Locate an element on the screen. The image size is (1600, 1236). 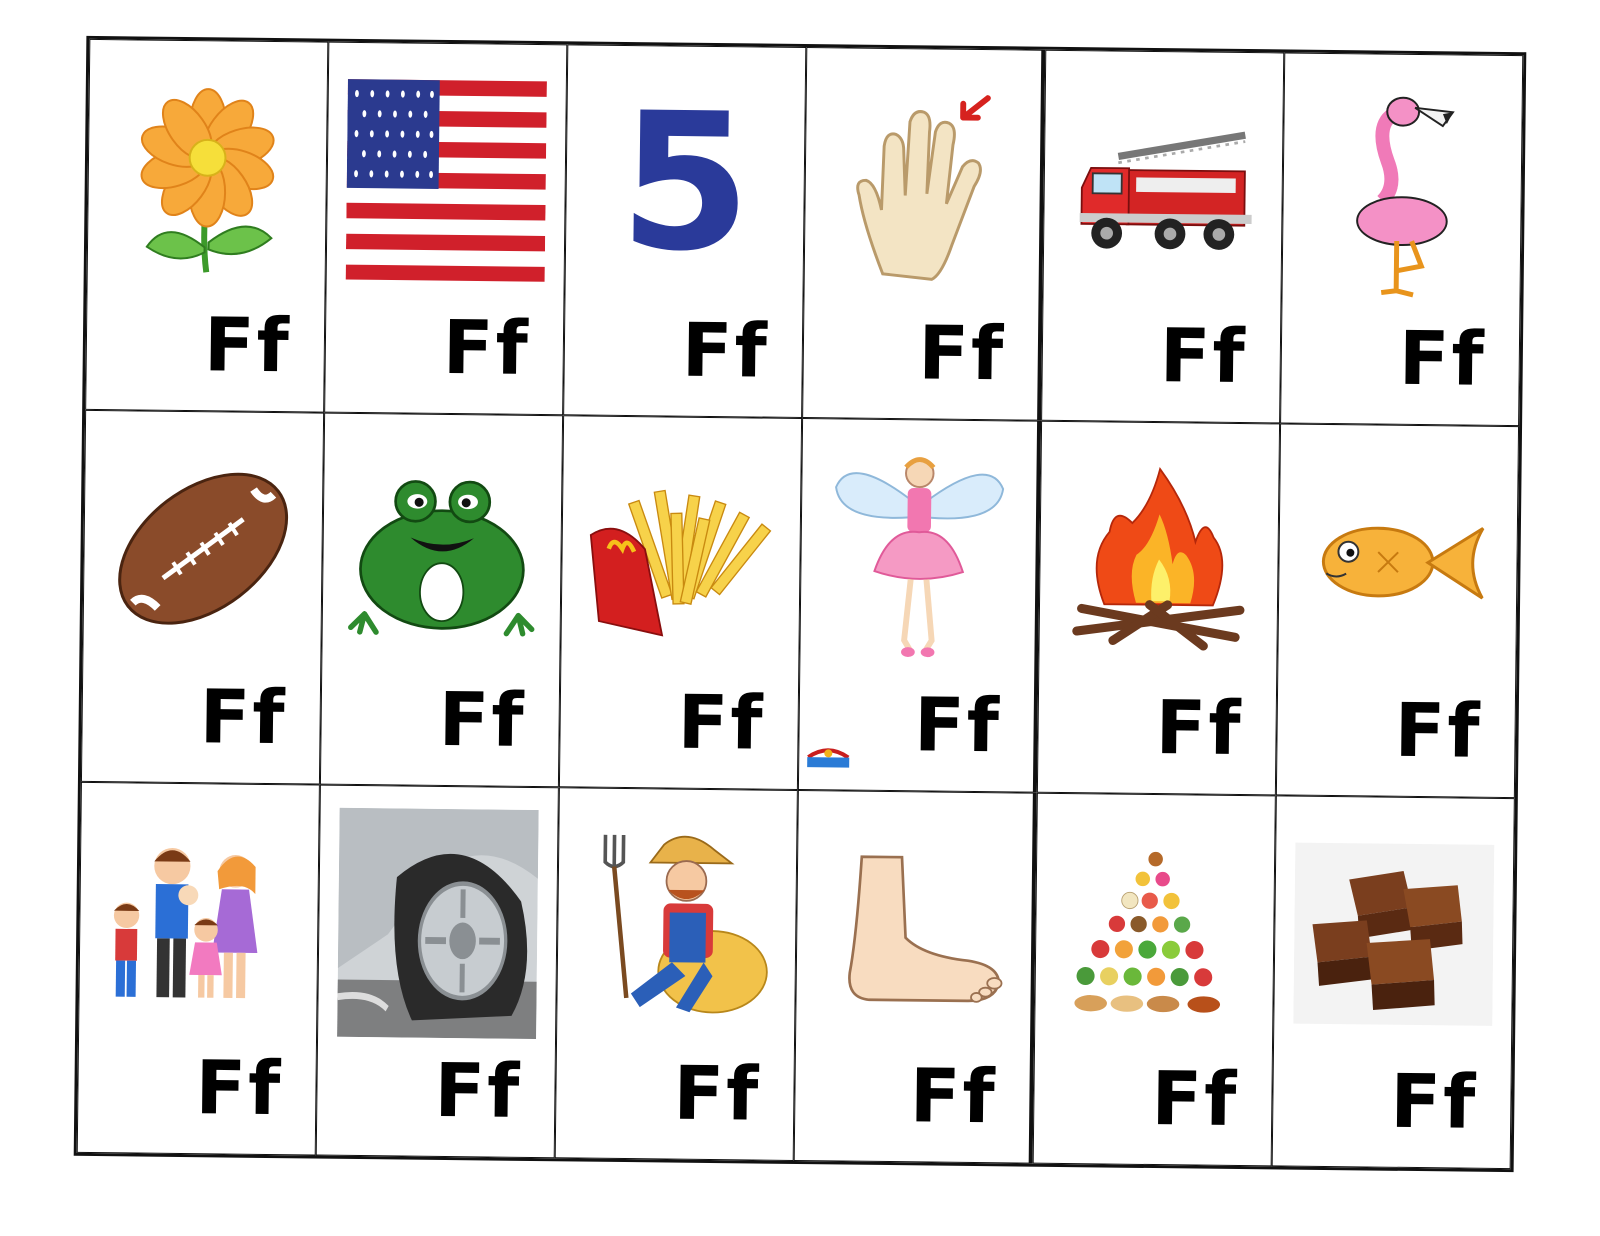
card-fries: Ff is located at coordinates (680, 602).